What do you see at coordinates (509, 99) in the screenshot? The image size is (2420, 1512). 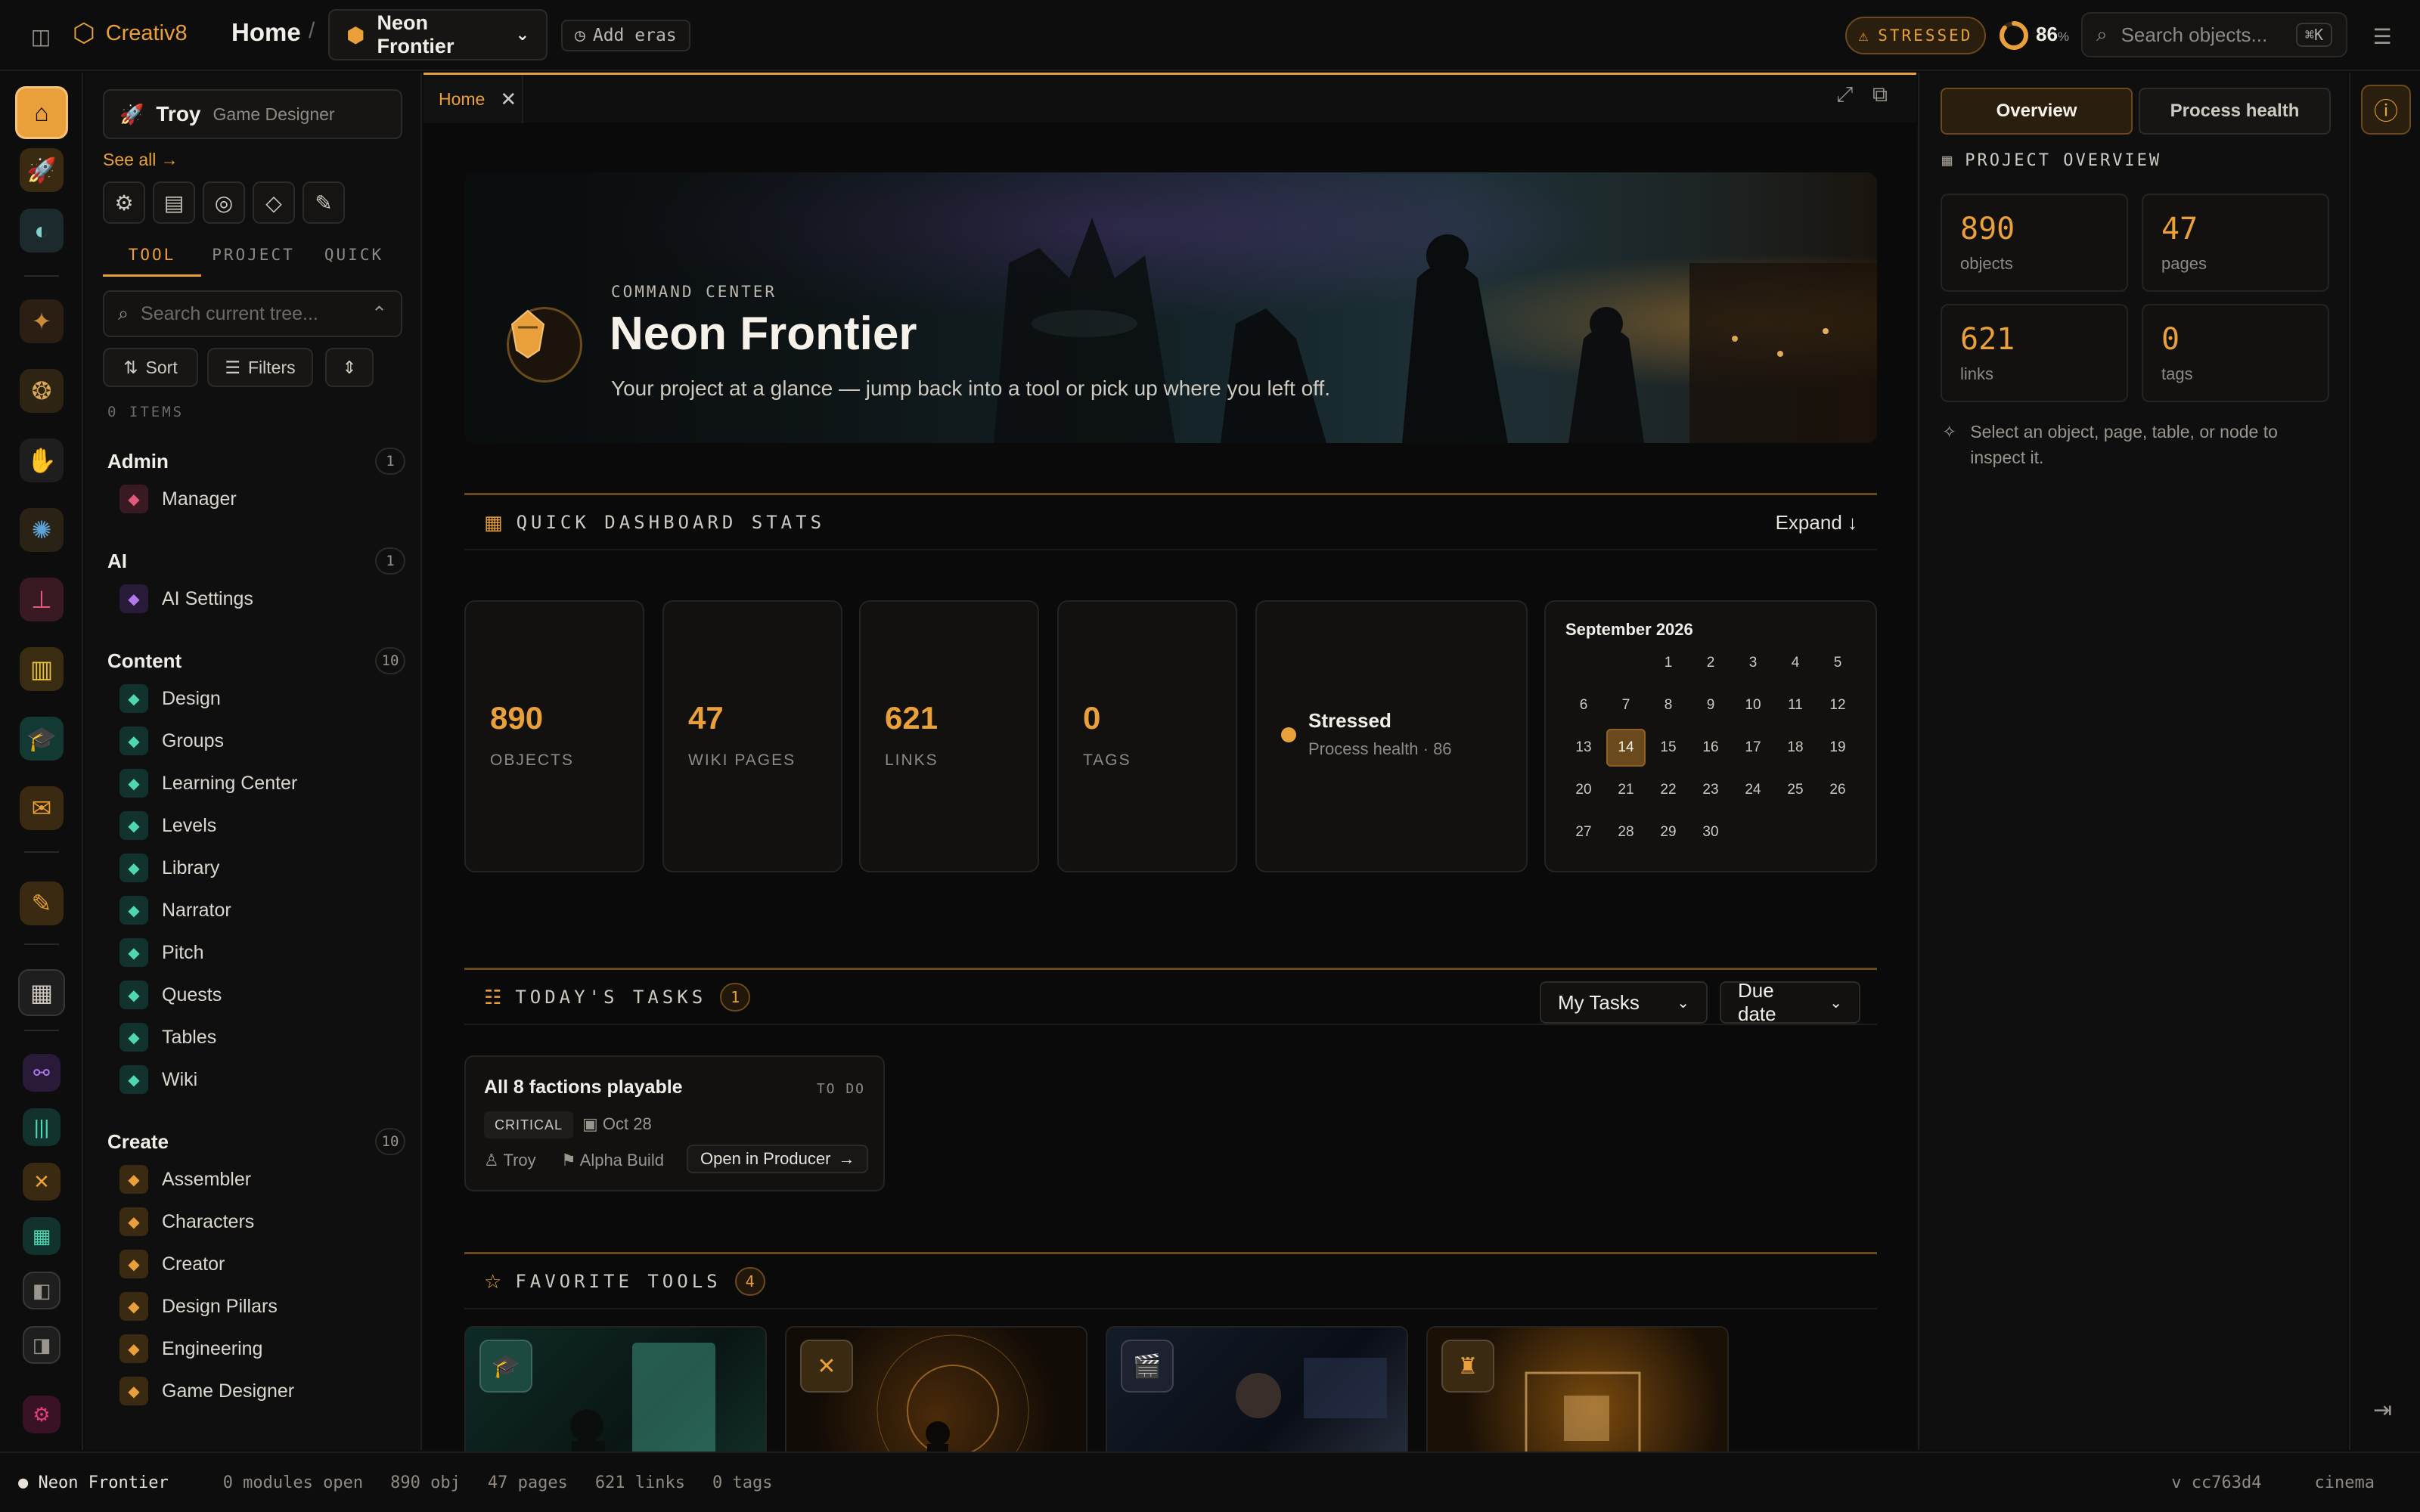 I see `close-icon: ✕` at bounding box center [509, 99].